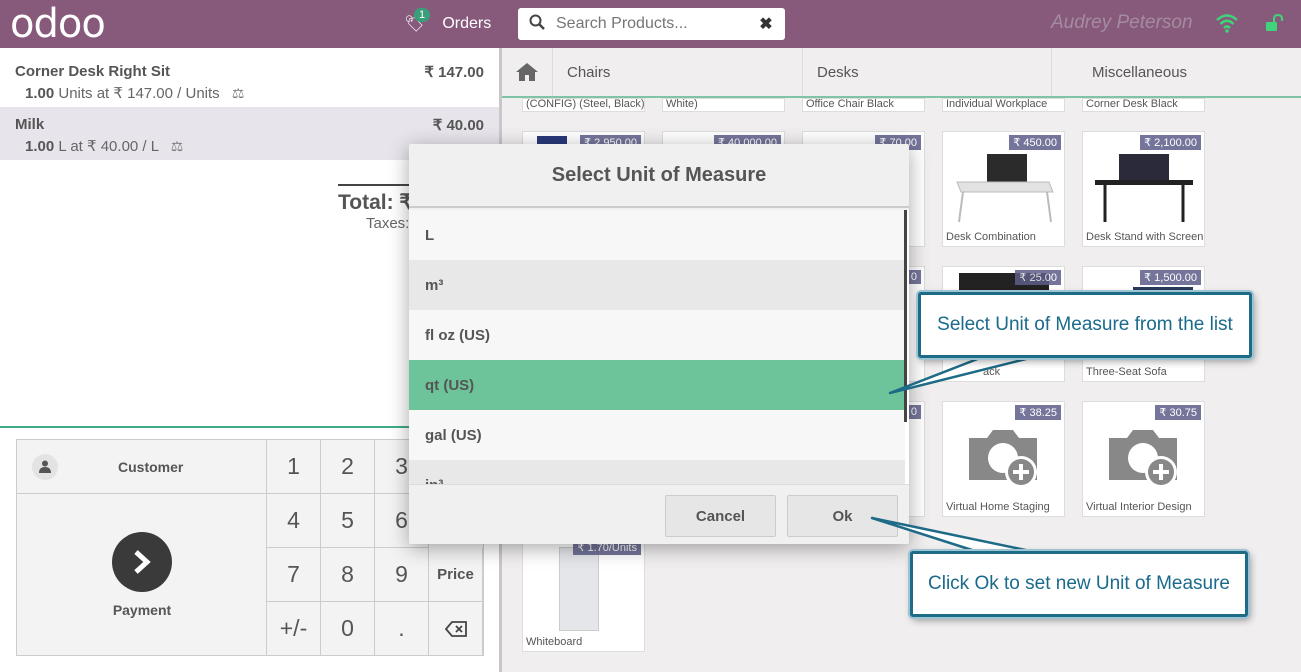 This screenshot has height=672, width=1301. What do you see at coordinates (657, 335) in the screenshot?
I see `uom-option-fl-oz: fl oz (US)` at bounding box center [657, 335].